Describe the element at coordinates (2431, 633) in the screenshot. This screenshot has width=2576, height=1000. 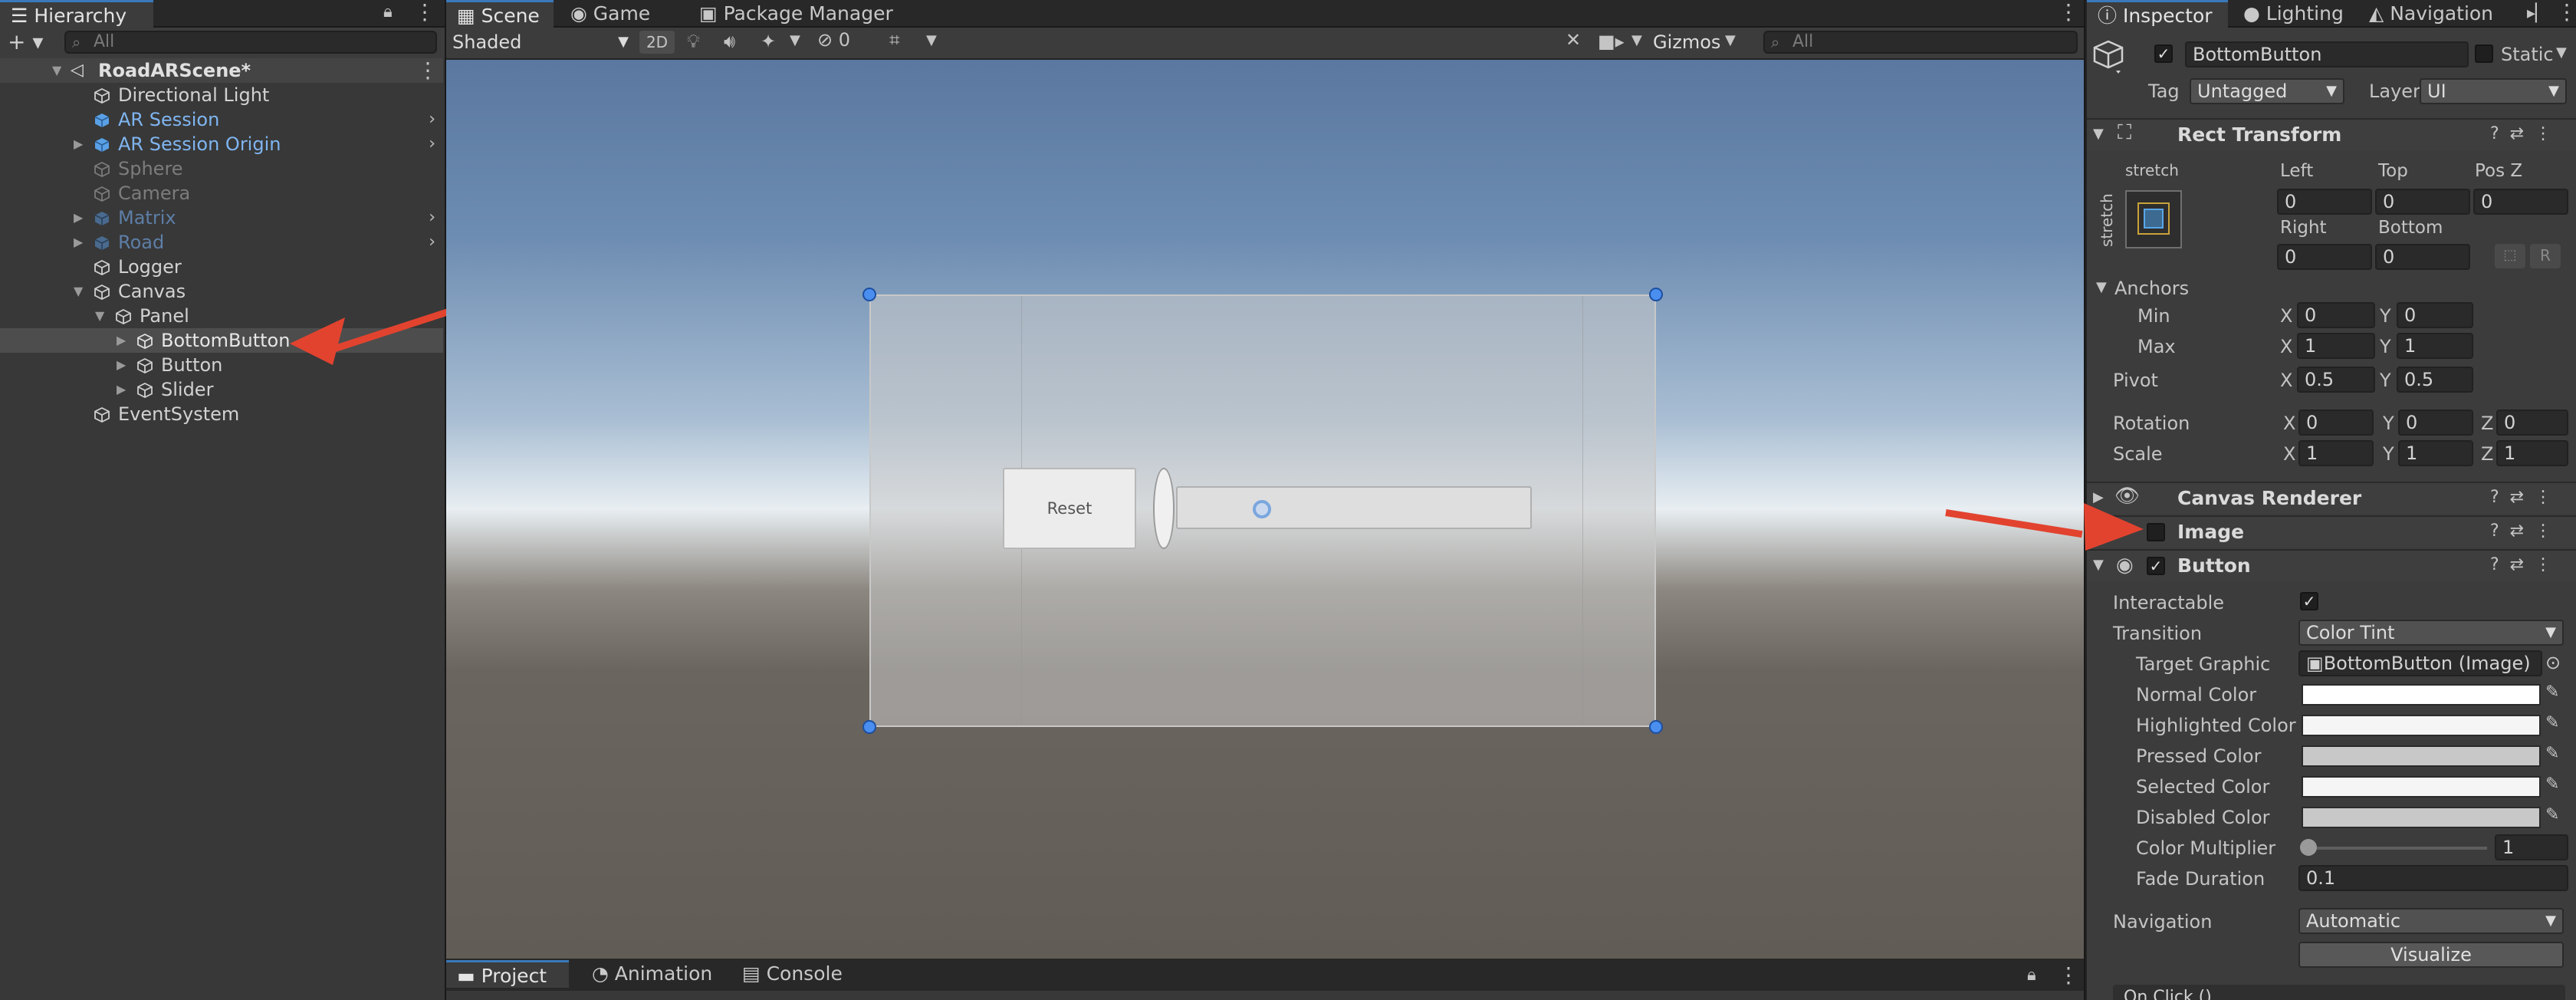
I see `transition-dropdown: Color Tint ▼` at that location.